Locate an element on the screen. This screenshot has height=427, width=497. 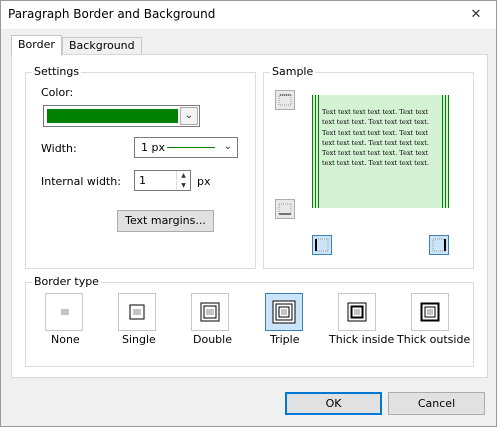
border-none-icon is located at coordinates (64, 312).